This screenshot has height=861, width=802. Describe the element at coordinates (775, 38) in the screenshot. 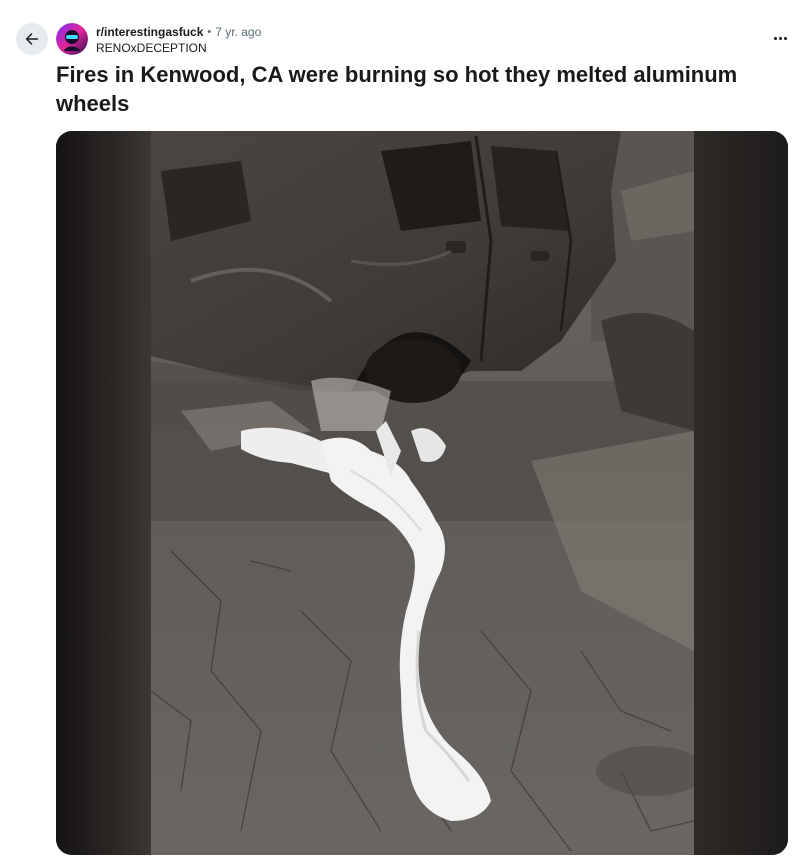

I see `ellipsis-horizontal-icon` at that location.